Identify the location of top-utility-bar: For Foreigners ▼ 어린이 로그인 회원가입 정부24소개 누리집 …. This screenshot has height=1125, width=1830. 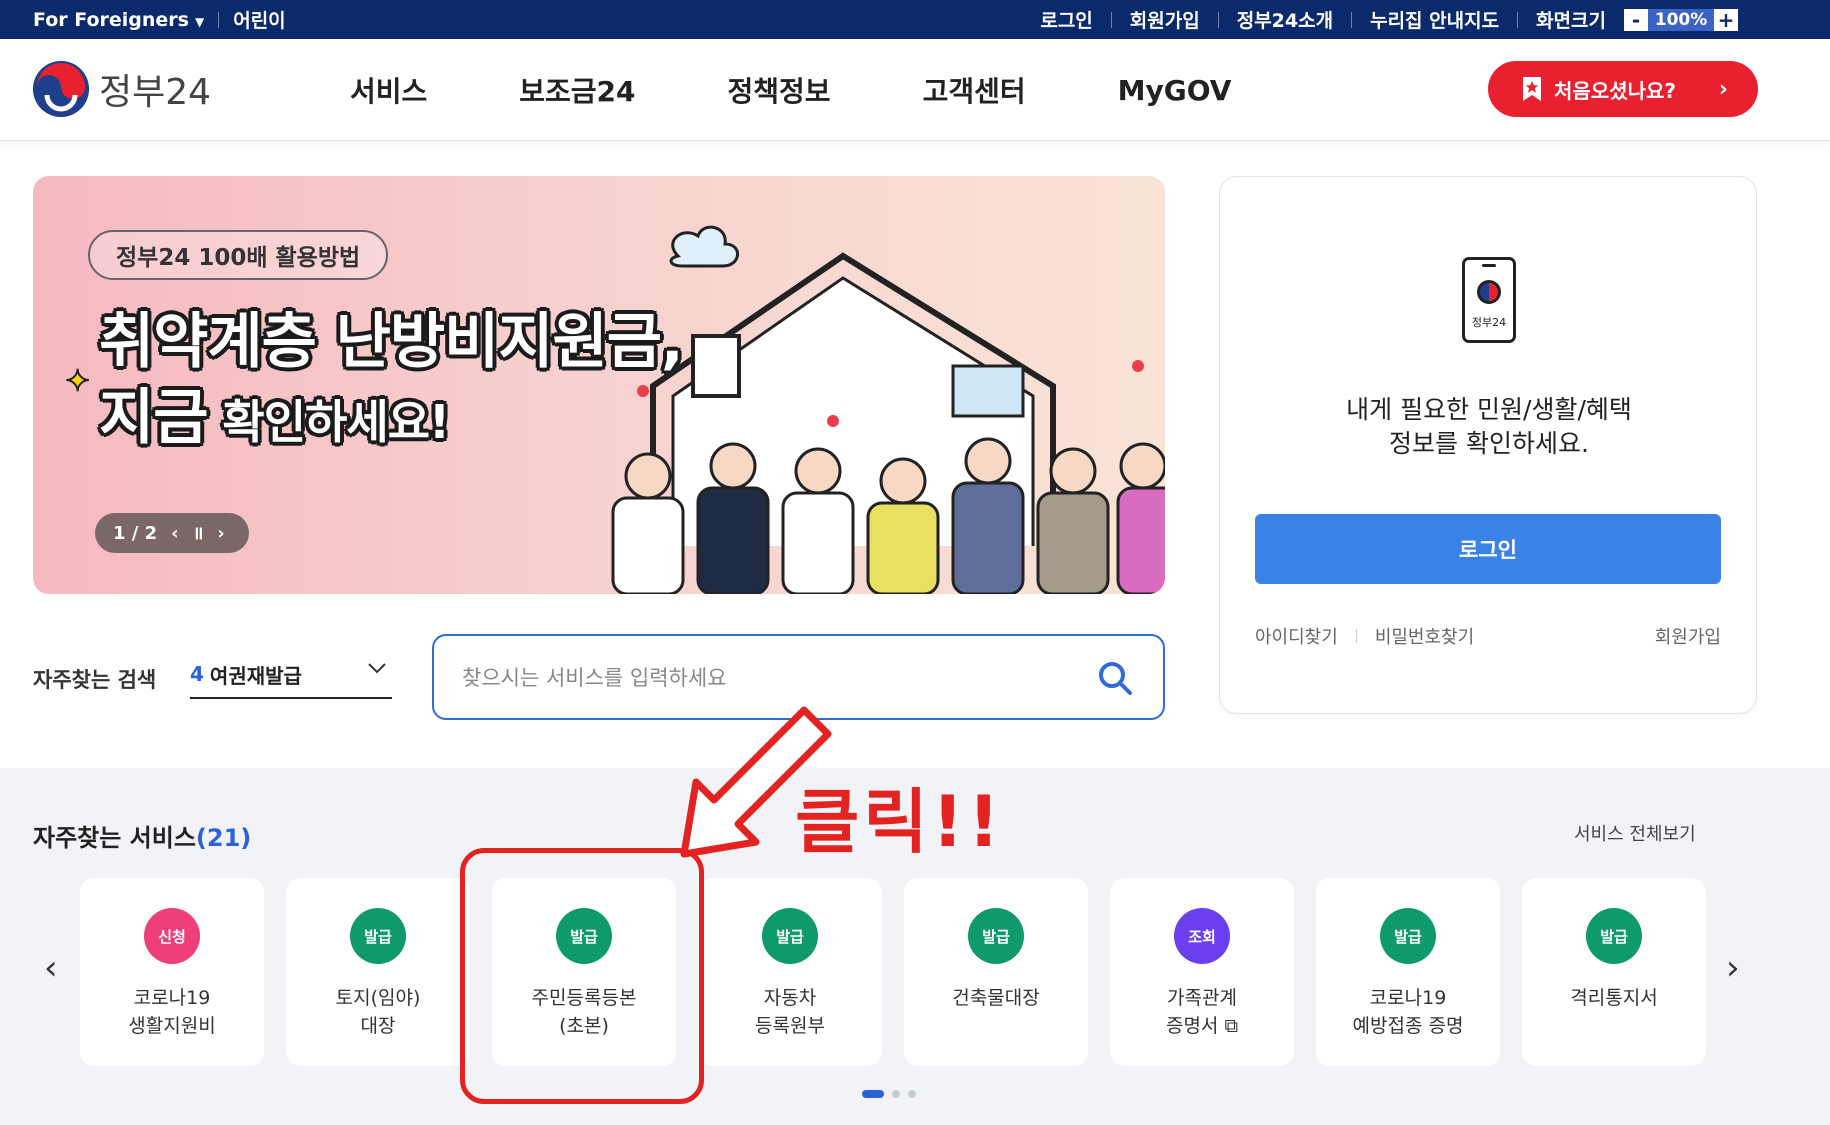
(915, 19).